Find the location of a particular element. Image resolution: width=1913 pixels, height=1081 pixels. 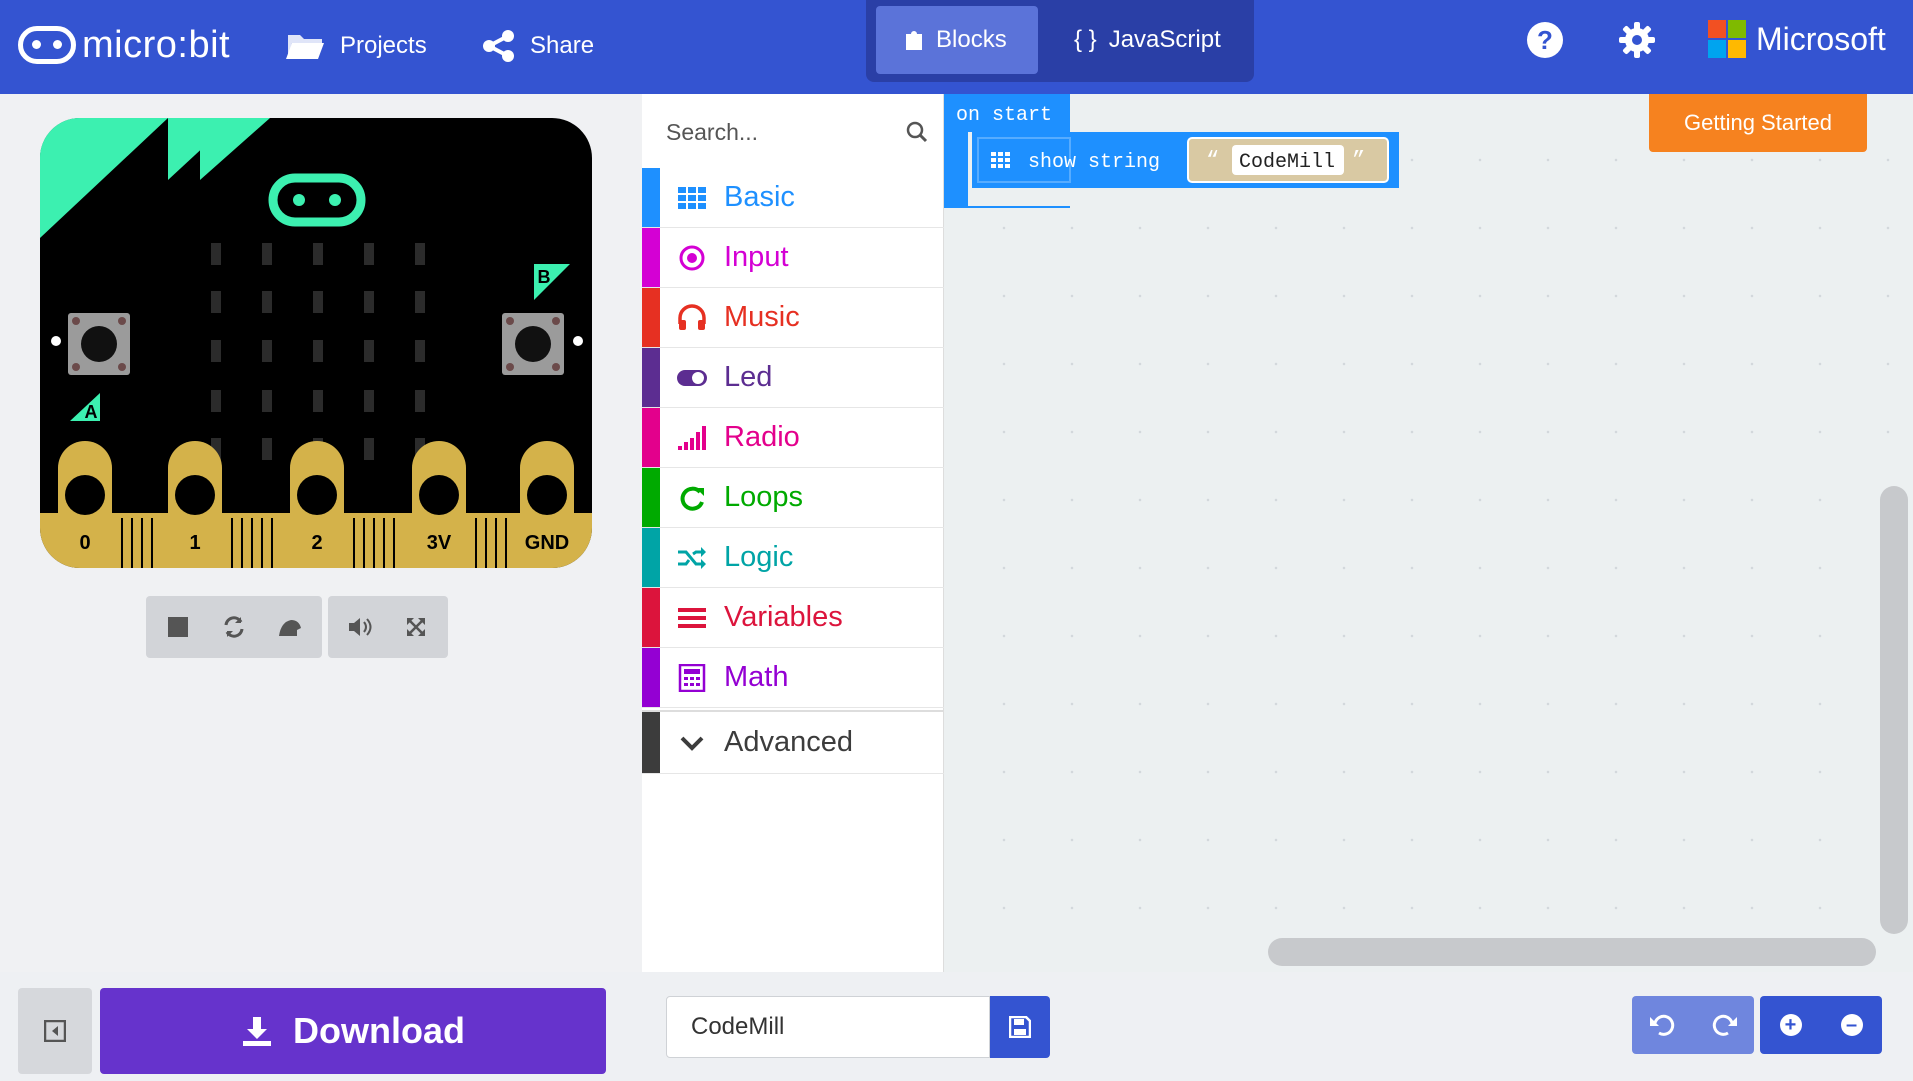

chevron-down-icon is located at coordinates (692, 743).